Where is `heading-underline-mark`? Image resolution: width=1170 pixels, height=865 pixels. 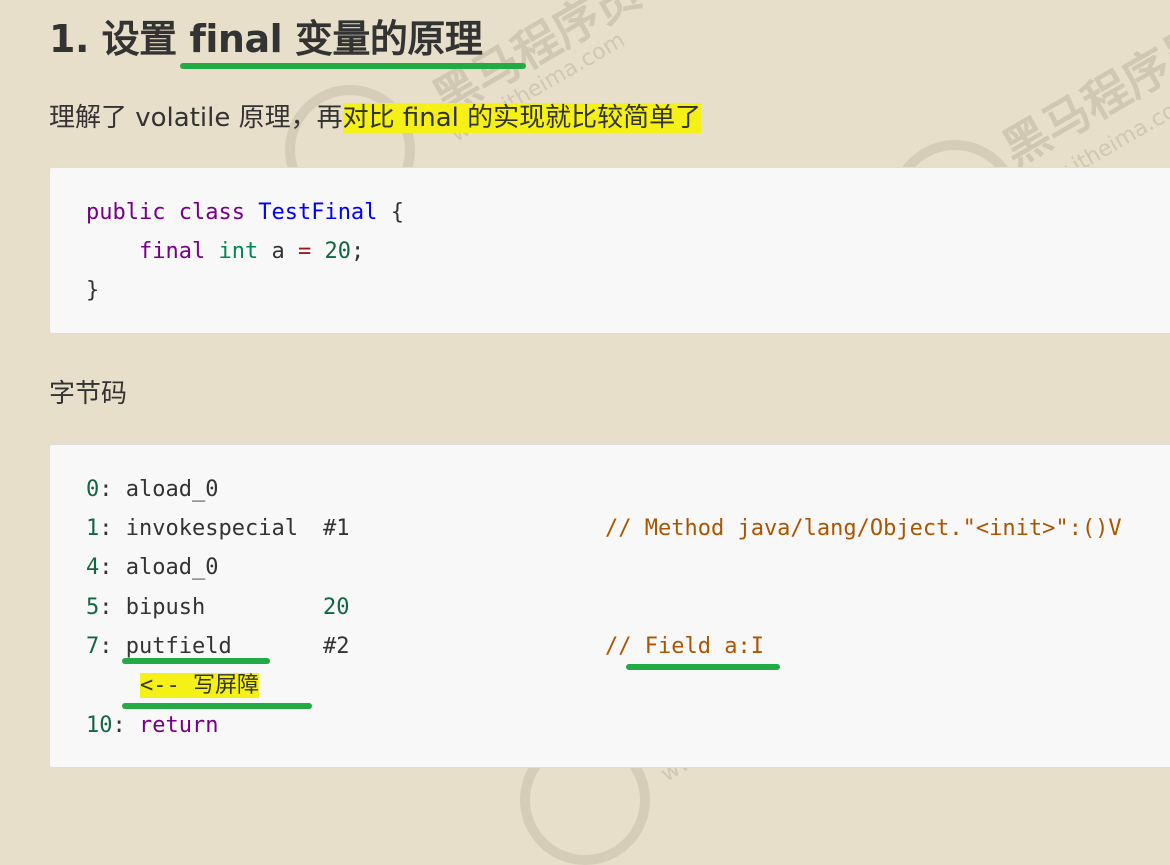
heading-underline-mark is located at coordinates (353, 66).